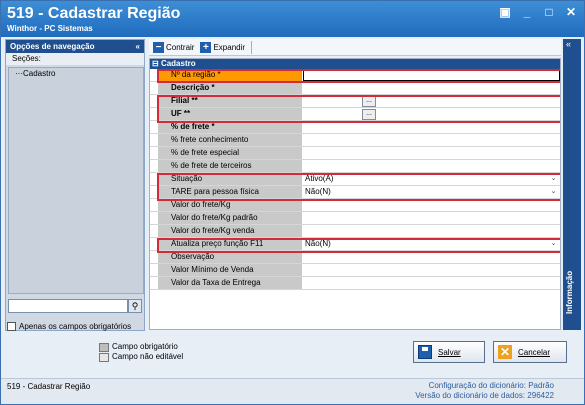 The width and height of the screenshot is (585, 405). Describe the element at coordinates (148, 356) in the screenshot. I see `legend-not-editable-label: Campo não editável` at that location.